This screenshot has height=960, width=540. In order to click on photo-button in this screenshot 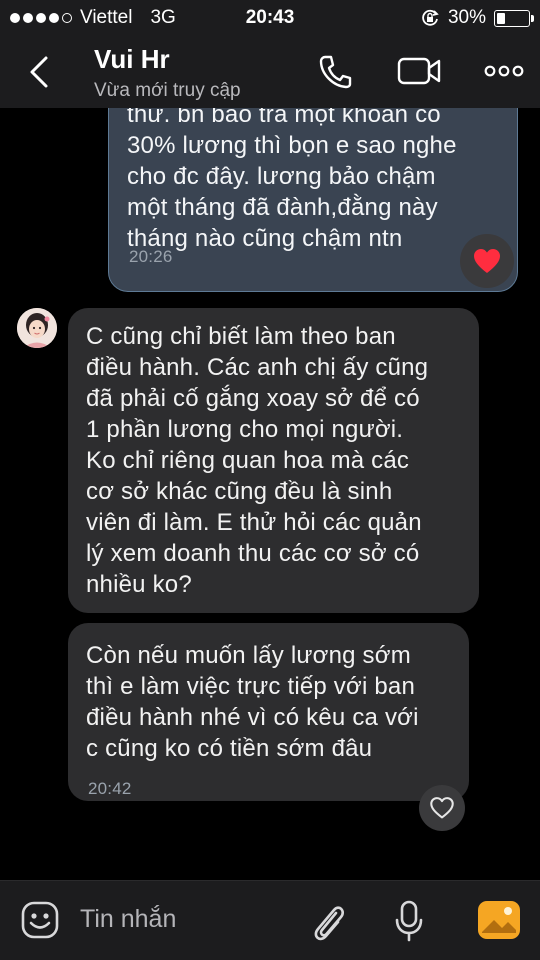, I will do `click(499, 922)`.